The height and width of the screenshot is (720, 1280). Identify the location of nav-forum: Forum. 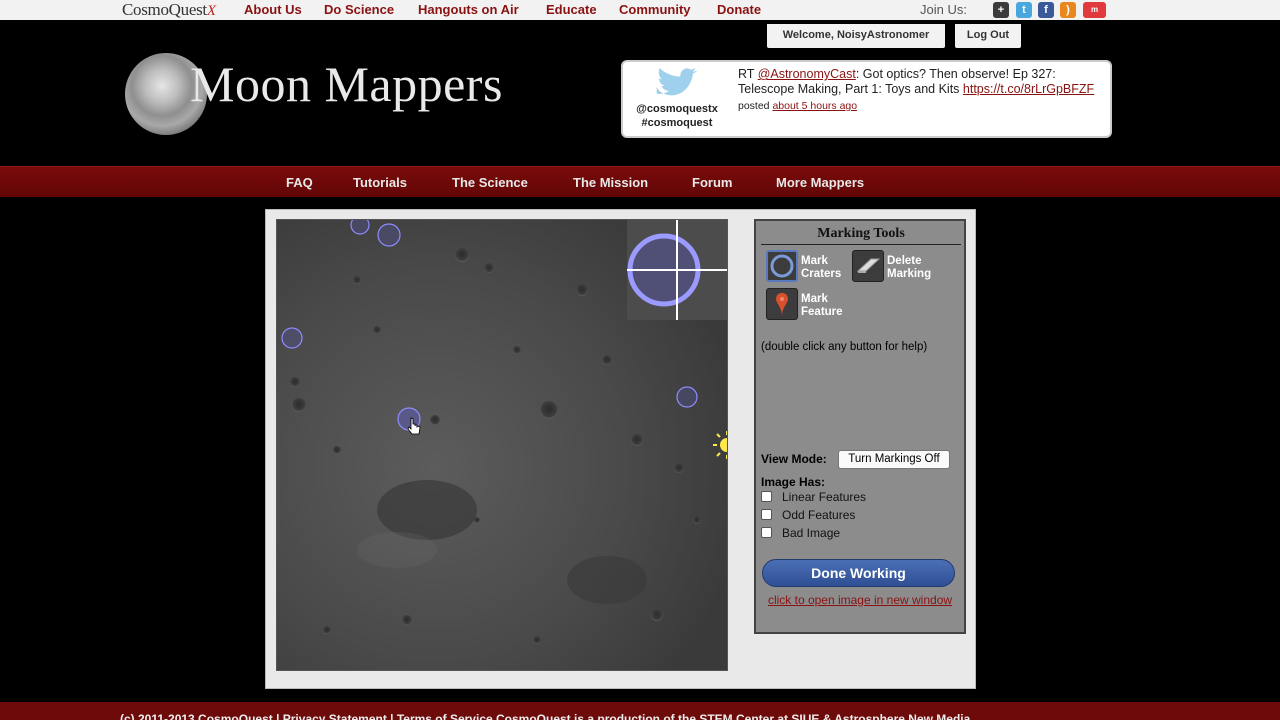
(712, 182).